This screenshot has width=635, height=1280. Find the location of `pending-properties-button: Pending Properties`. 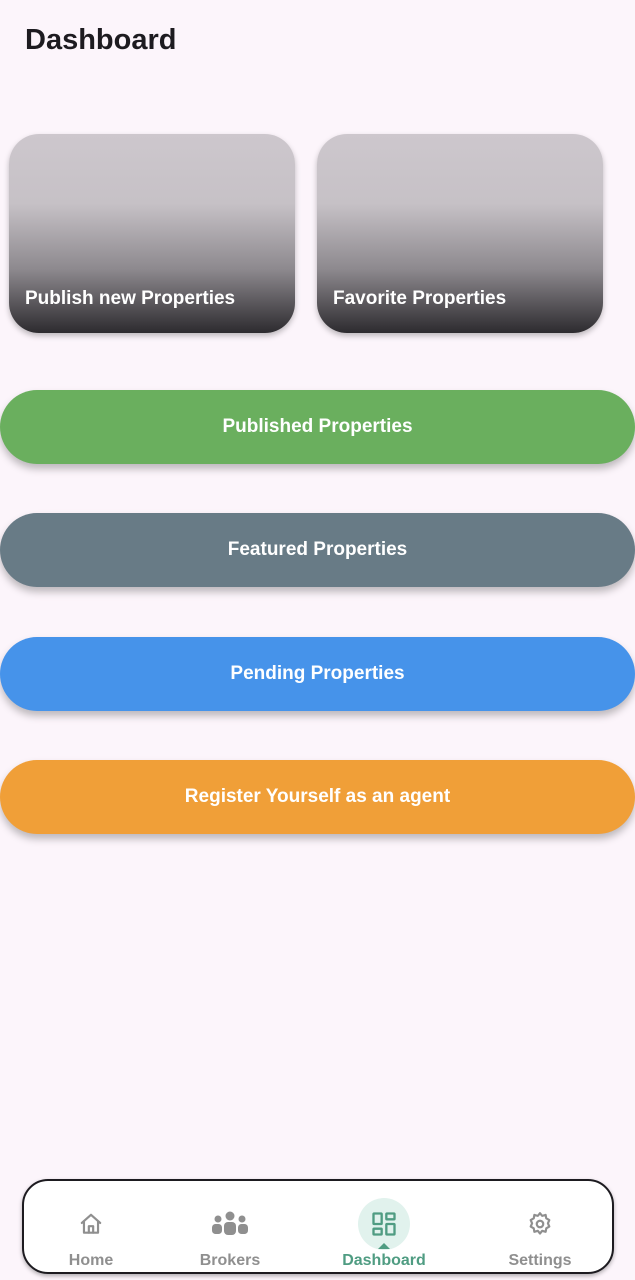

pending-properties-button: Pending Properties is located at coordinates (317, 674).